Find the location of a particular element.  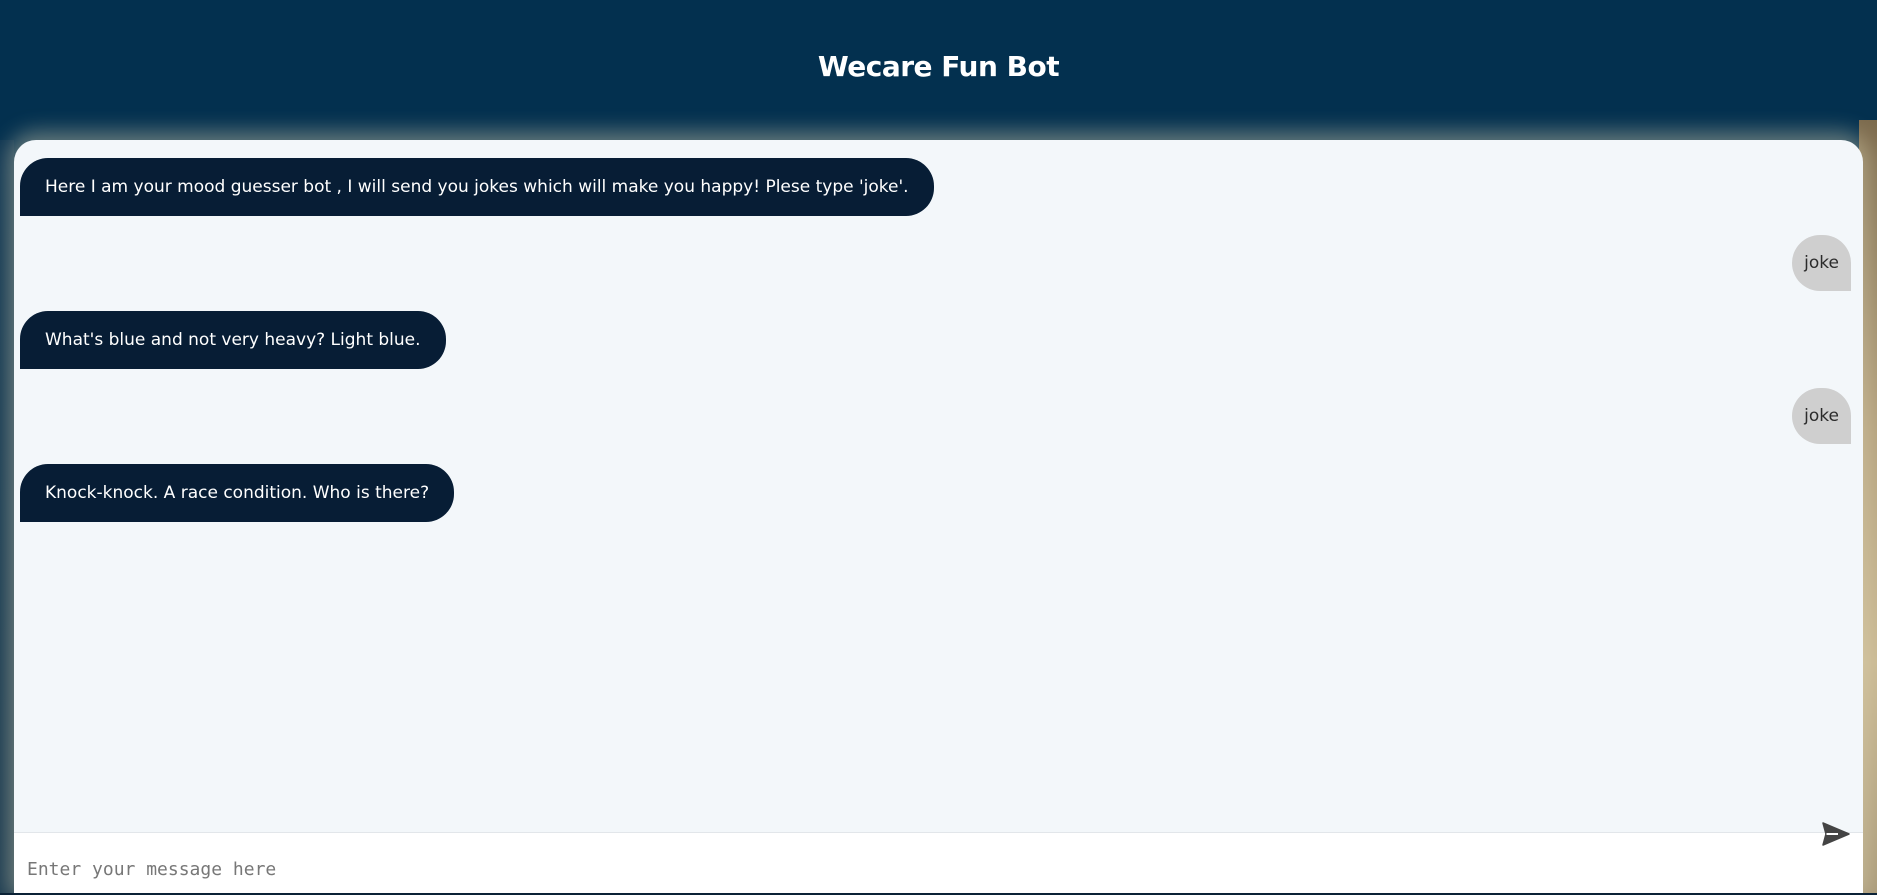

message-input is located at coordinates (904, 863).